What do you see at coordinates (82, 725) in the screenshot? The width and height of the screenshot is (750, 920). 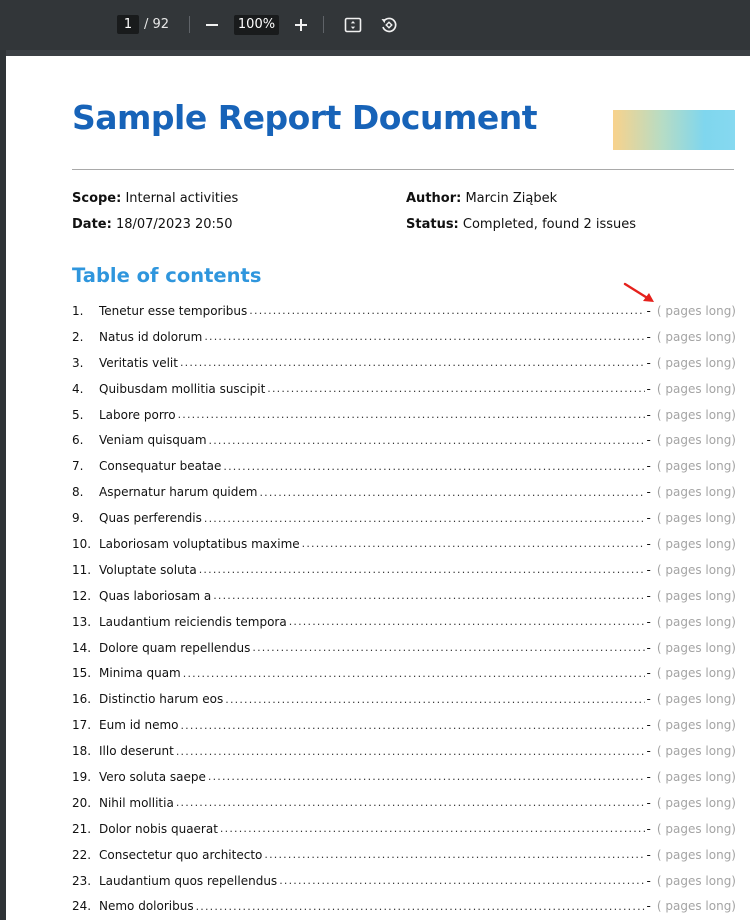 I see `toc-entry-number: 17.` at bounding box center [82, 725].